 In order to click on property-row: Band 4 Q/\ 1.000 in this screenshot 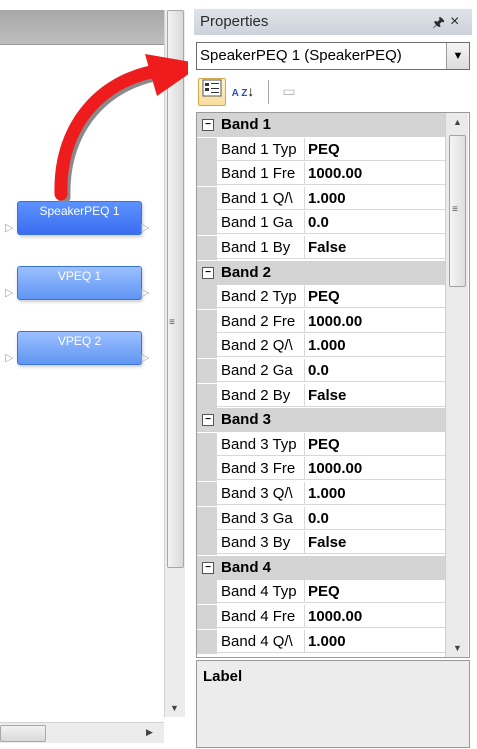, I will do `click(321, 641)`.